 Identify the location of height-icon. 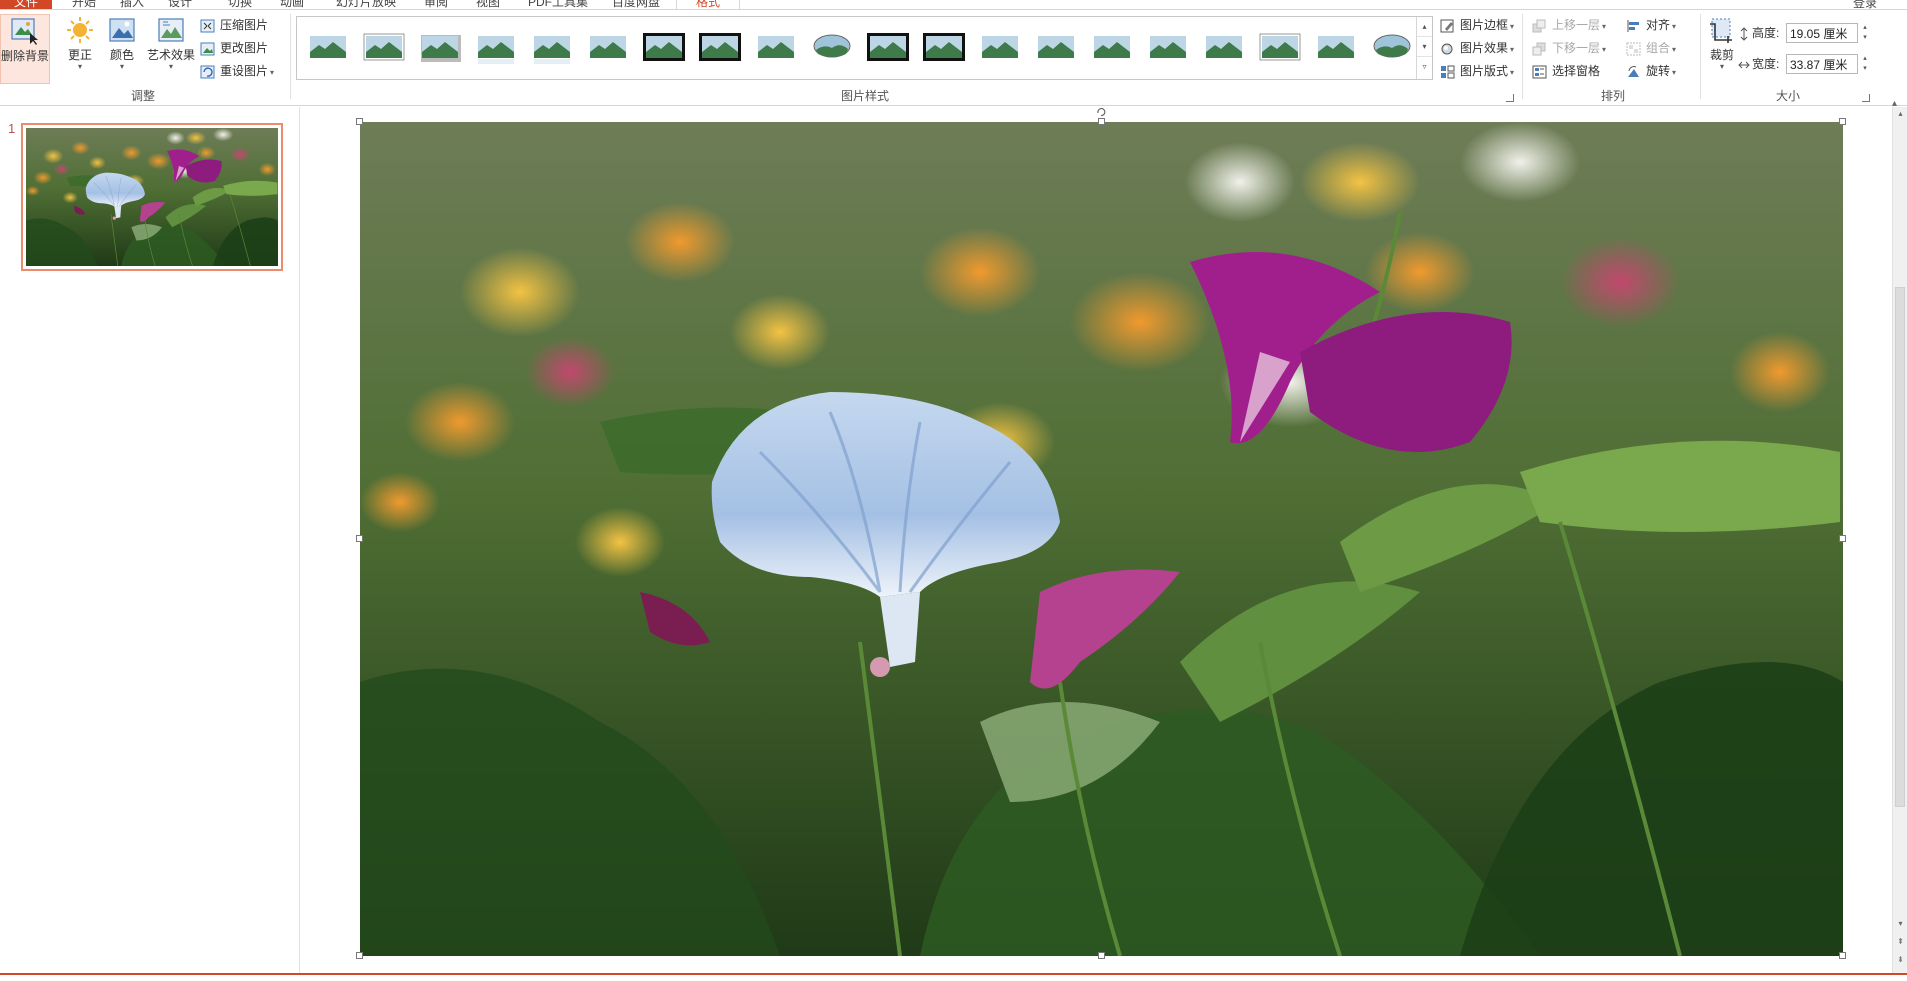
(1744, 33).